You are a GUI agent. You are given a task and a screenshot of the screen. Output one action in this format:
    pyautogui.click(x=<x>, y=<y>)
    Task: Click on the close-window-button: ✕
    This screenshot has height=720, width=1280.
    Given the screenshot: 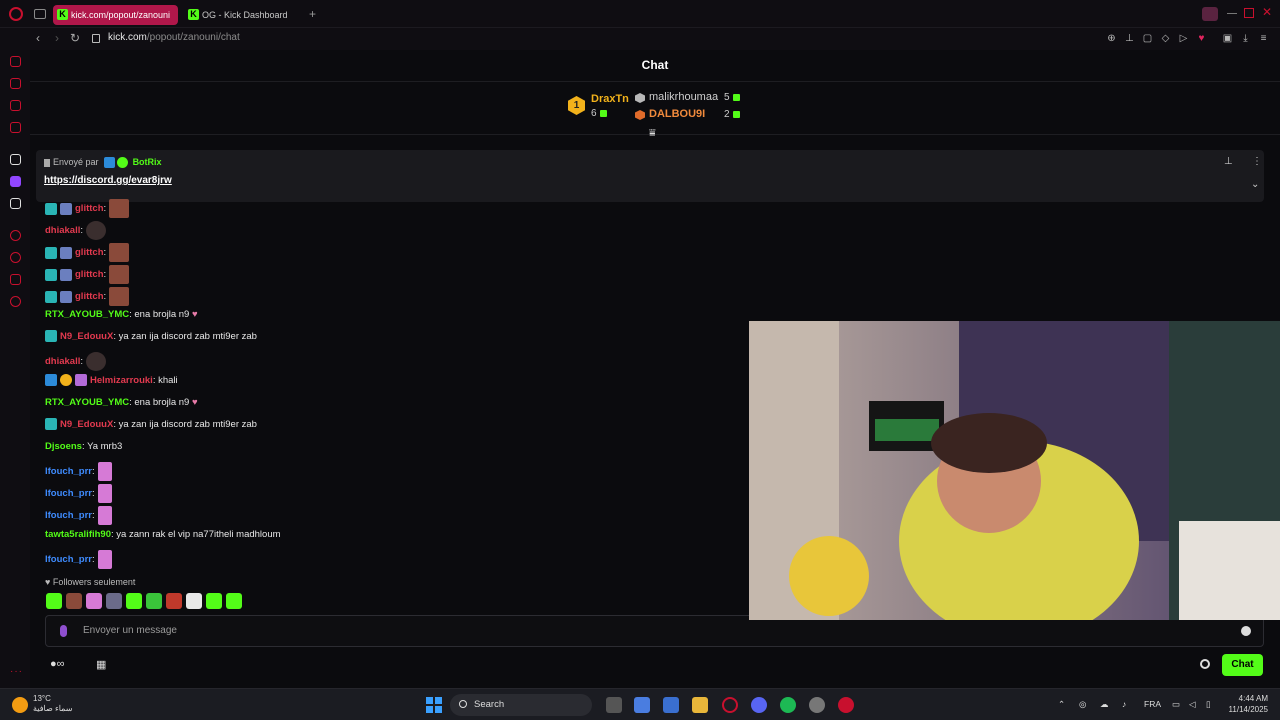 What is the action you would take?
    pyautogui.click(x=1267, y=12)
    